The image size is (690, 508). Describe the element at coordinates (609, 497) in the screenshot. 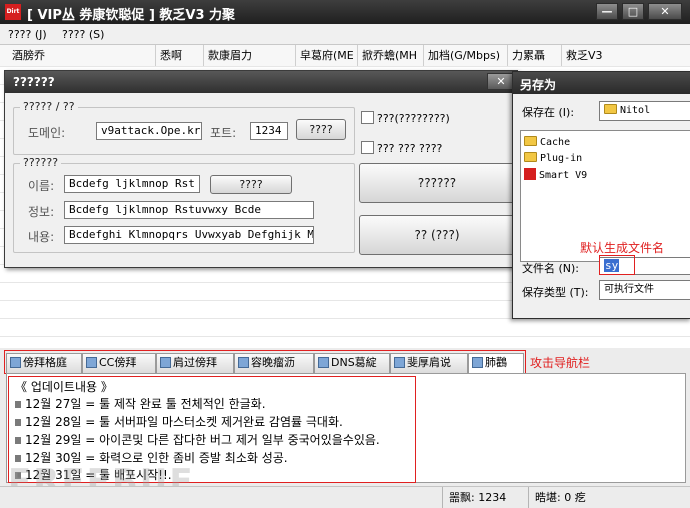

I see `status-online: 晧堪: 0 疙` at that location.